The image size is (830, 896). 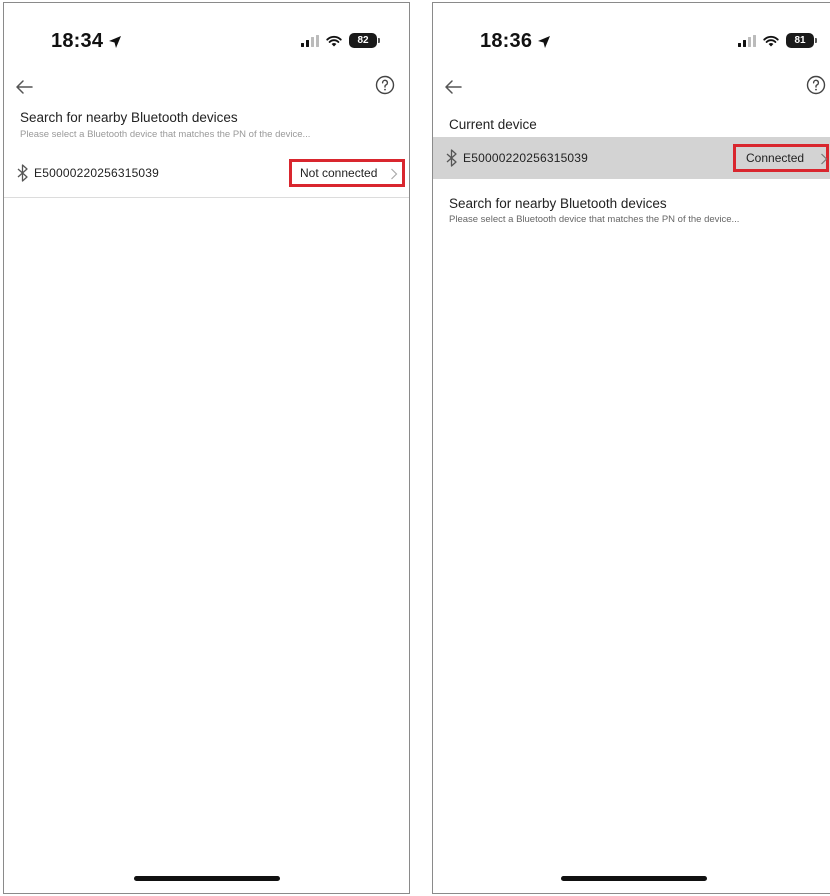 What do you see at coordinates (775, 158) in the screenshot?
I see `connection-status-label: Connected` at bounding box center [775, 158].